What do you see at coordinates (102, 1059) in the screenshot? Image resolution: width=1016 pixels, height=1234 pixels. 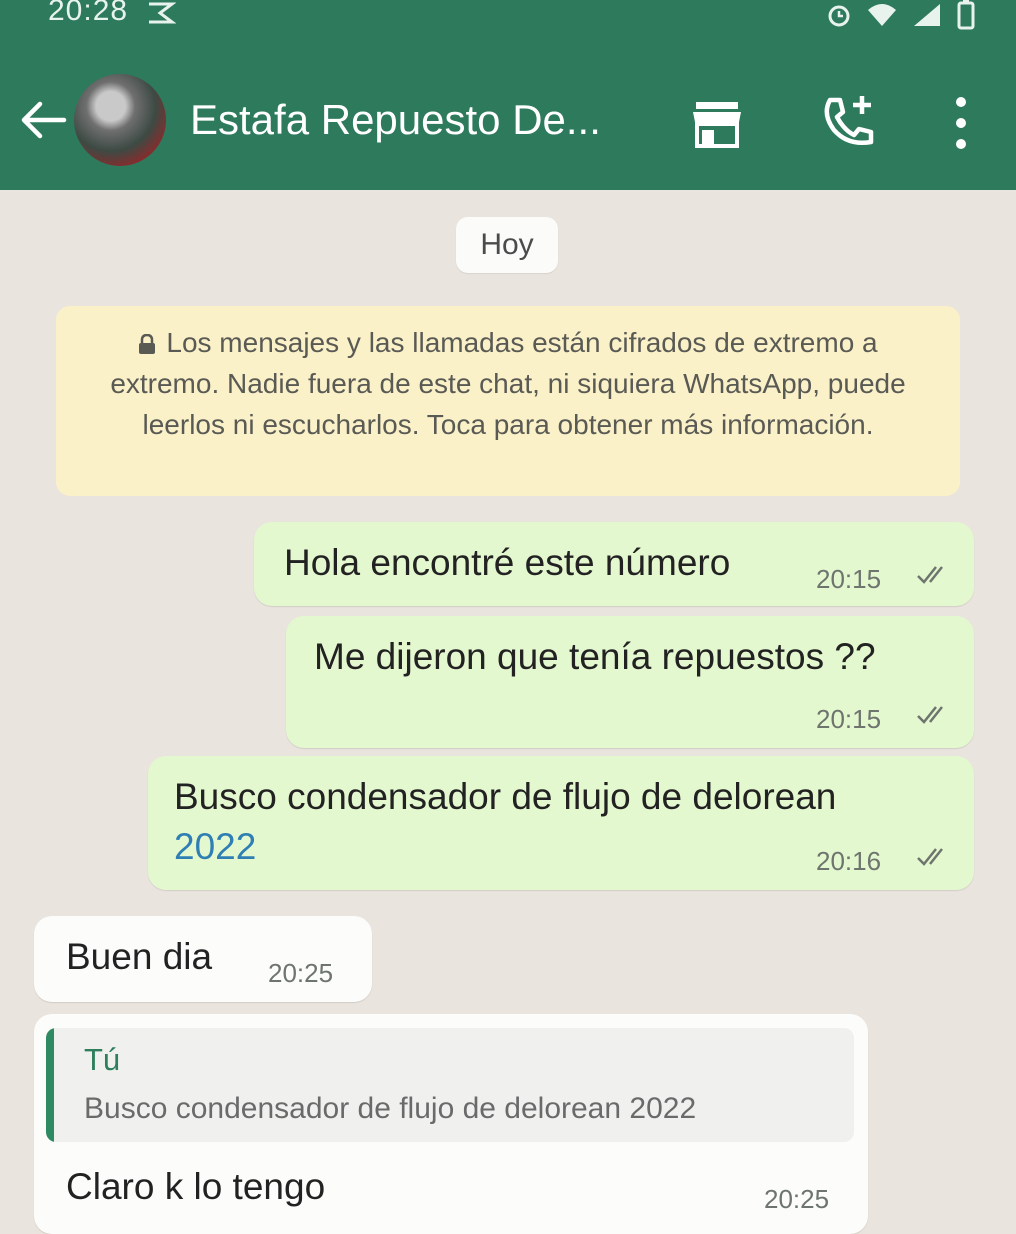 I see `quoted-author: Tú` at bounding box center [102, 1059].